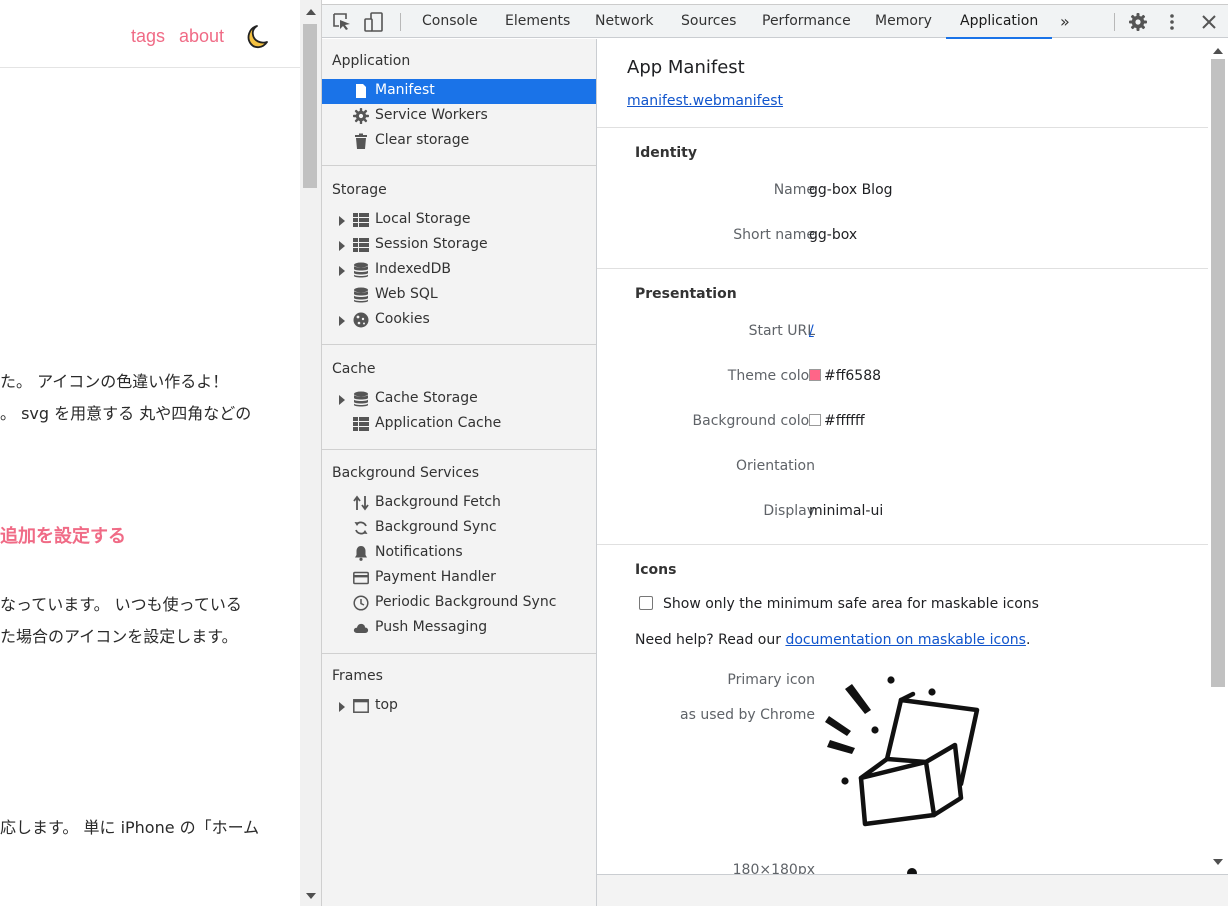  I want to click on cookie-icon, so click(361, 320).